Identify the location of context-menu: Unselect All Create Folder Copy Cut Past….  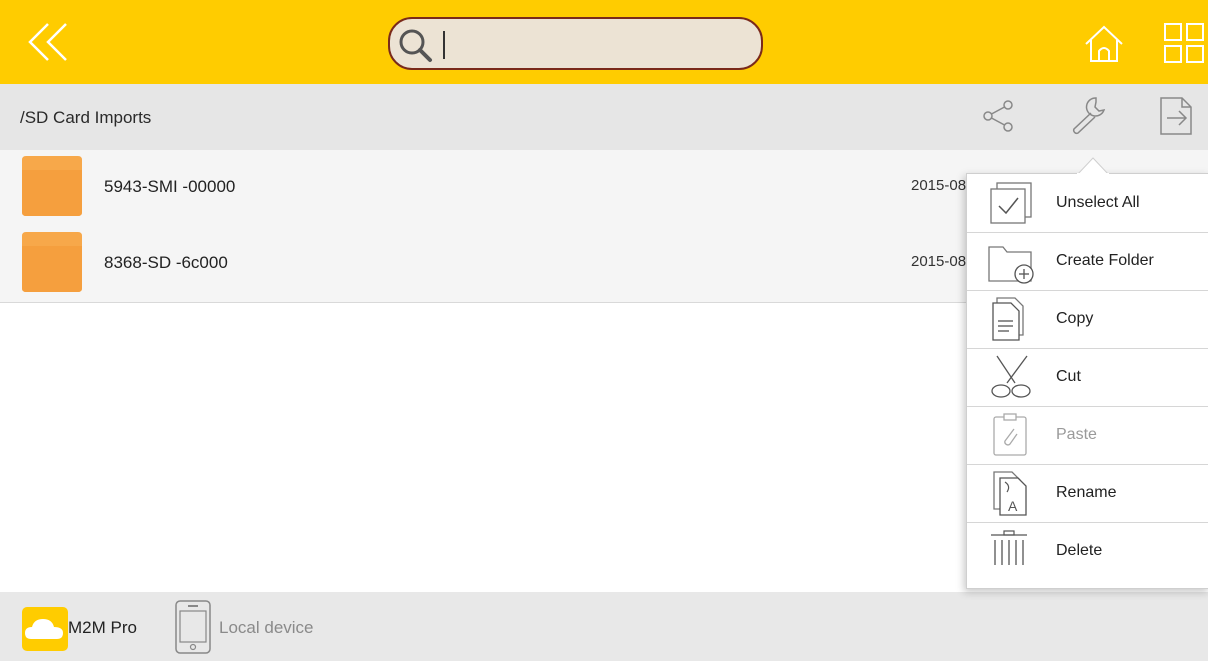
(1087, 373).